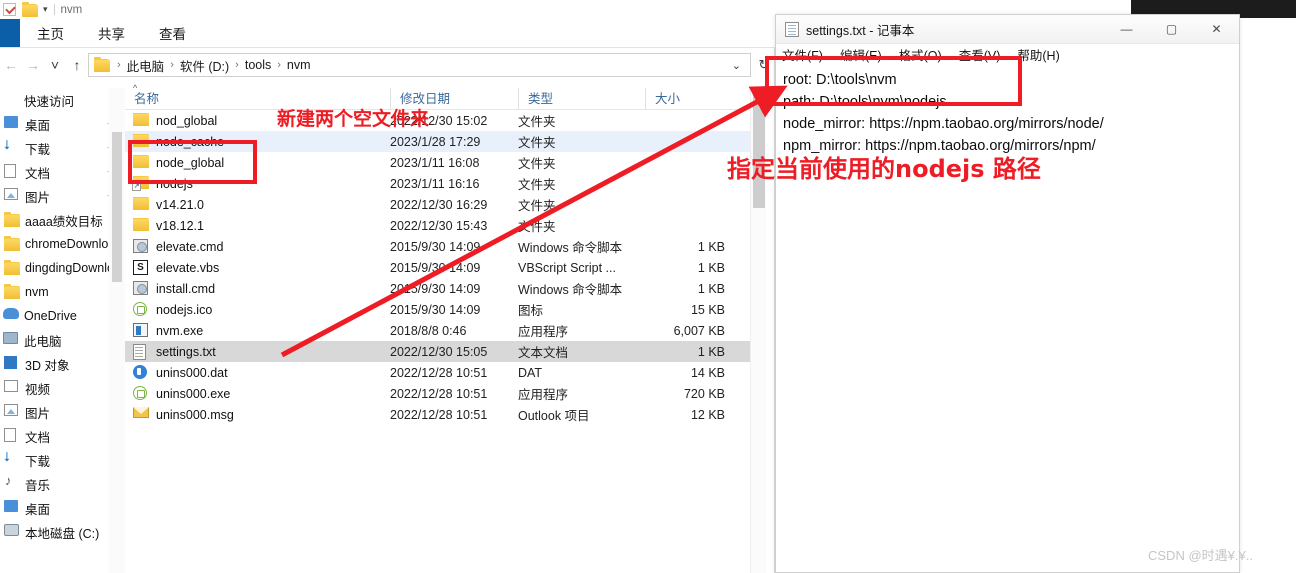 The height and width of the screenshot is (573, 1296). I want to click on tab-home: 主页, so click(50, 33).